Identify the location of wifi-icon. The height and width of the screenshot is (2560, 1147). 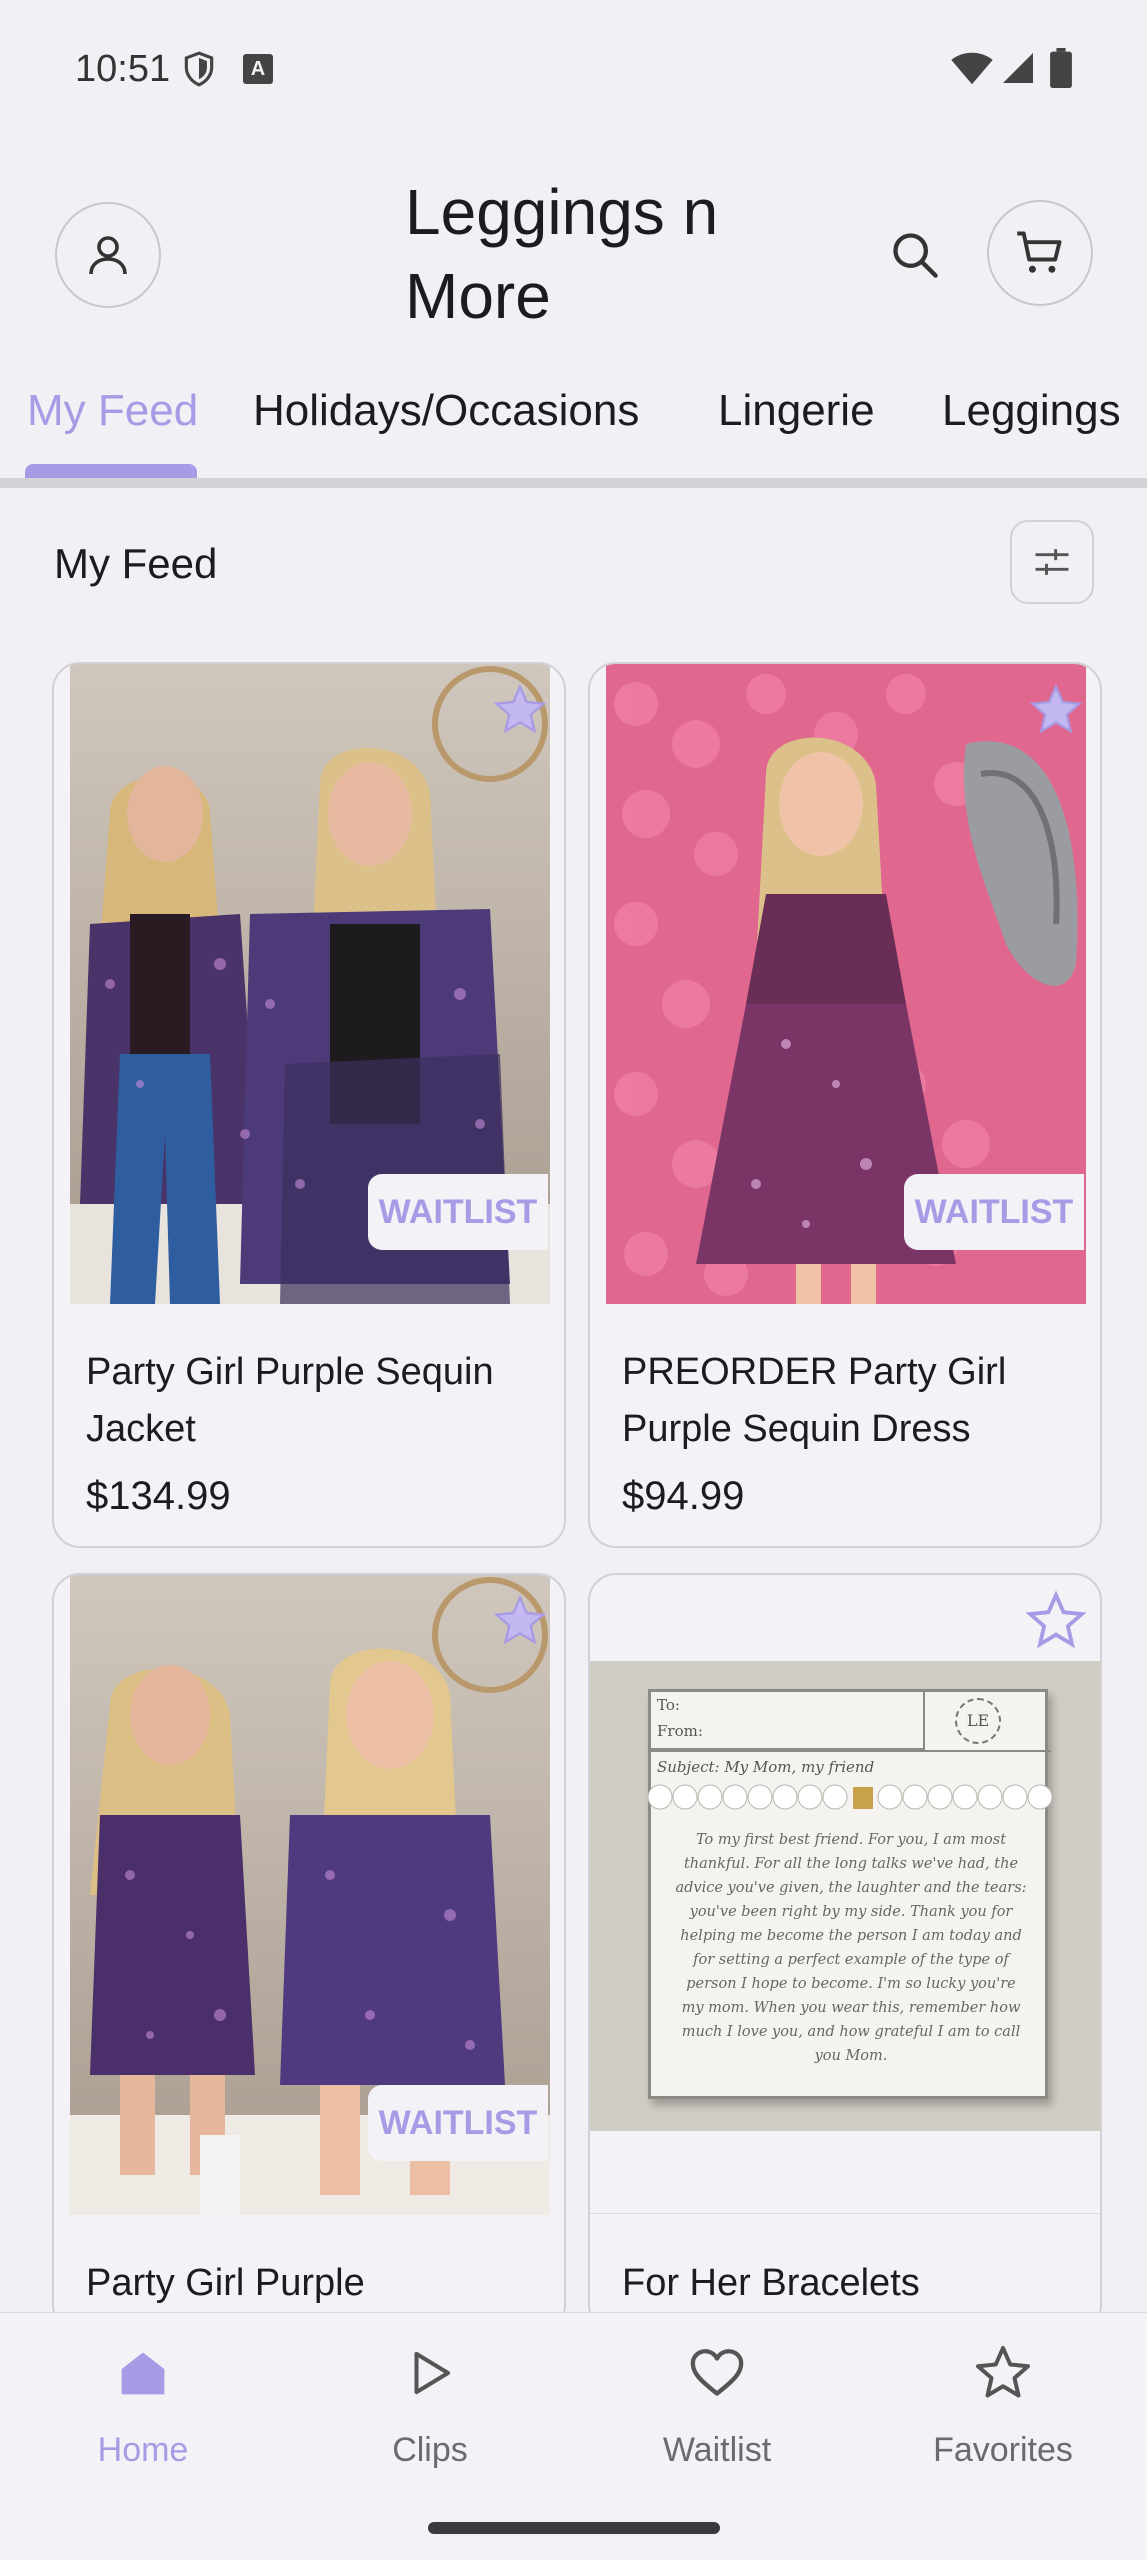
(972, 68).